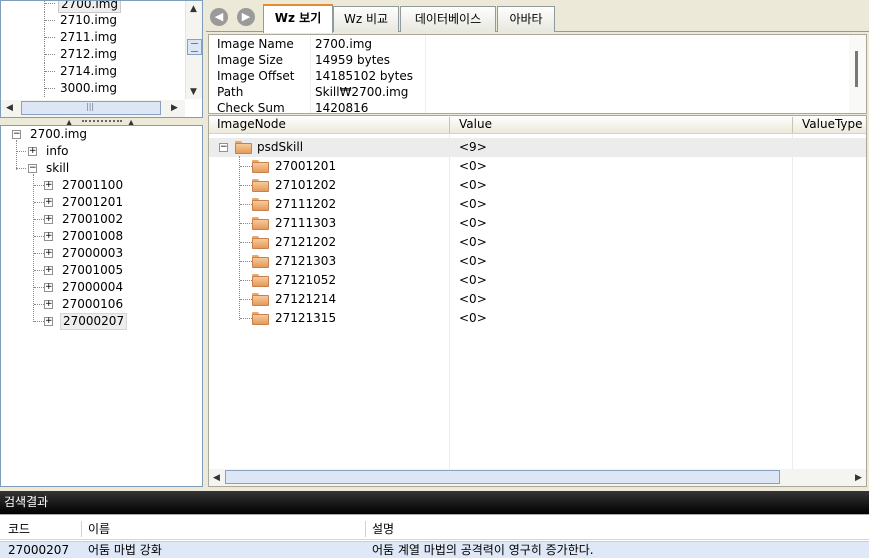 The width and height of the screenshot is (869, 560). What do you see at coordinates (255, 44) in the screenshot?
I see `info-key: Image Name` at bounding box center [255, 44].